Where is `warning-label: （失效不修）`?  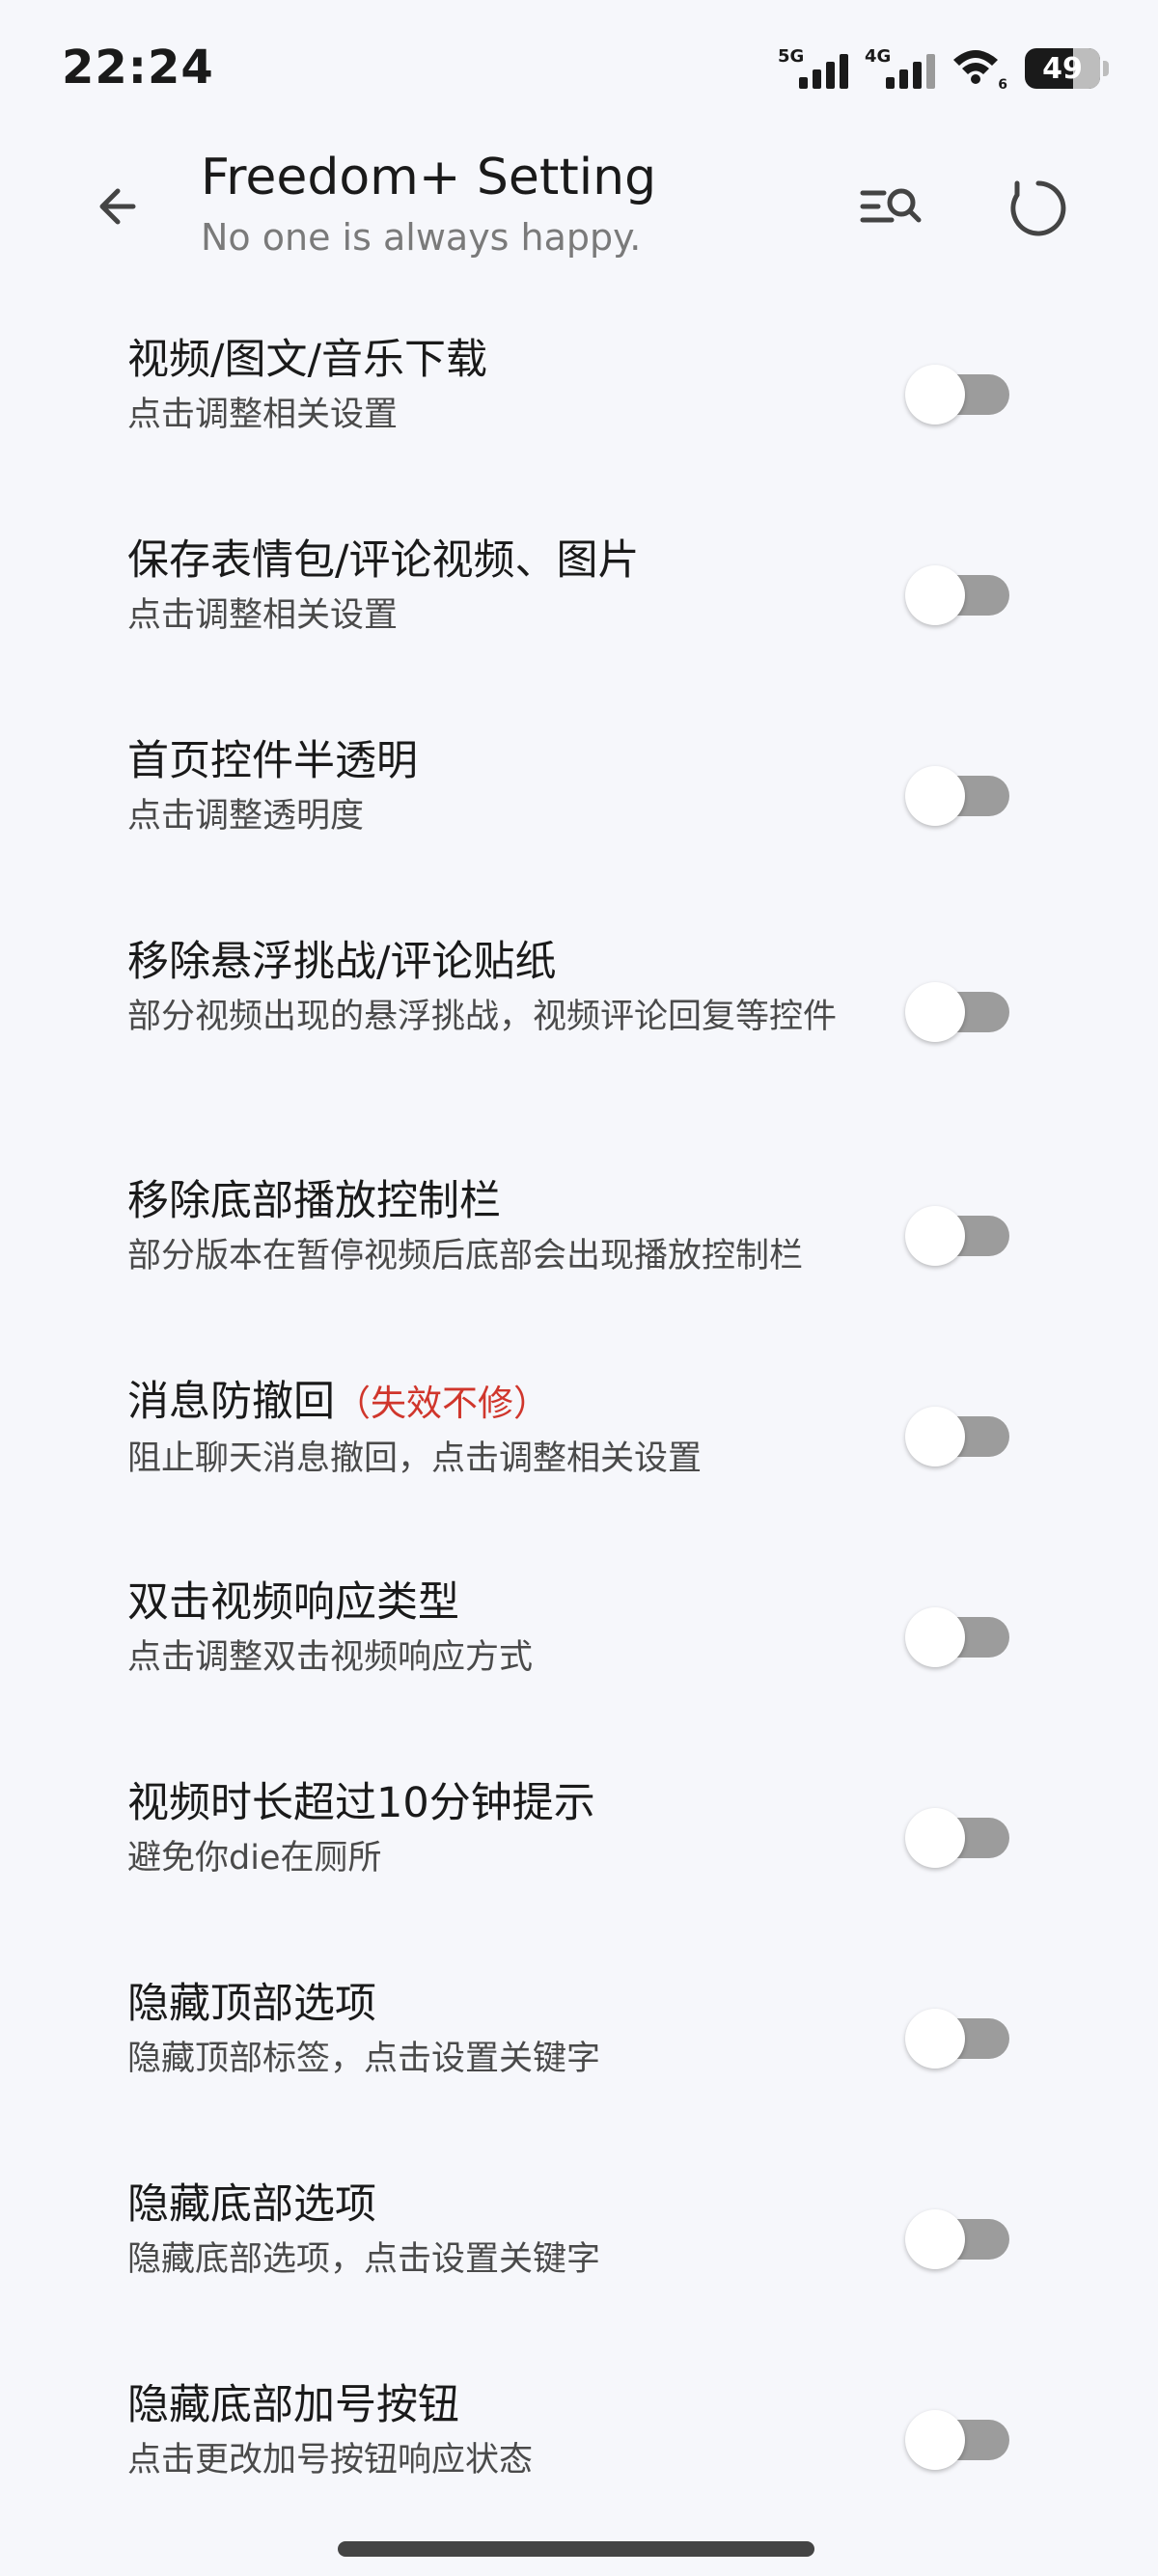 warning-label: （失效不修） is located at coordinates (442, 1403).